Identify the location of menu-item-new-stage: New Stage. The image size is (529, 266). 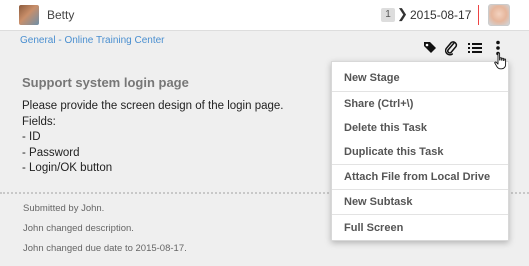
(420, 78).